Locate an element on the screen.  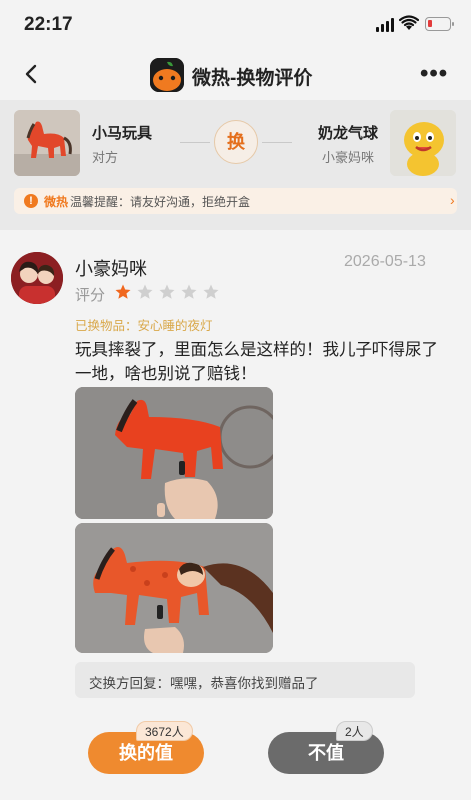
swap-divider-left is located at coordinates (195, 142).